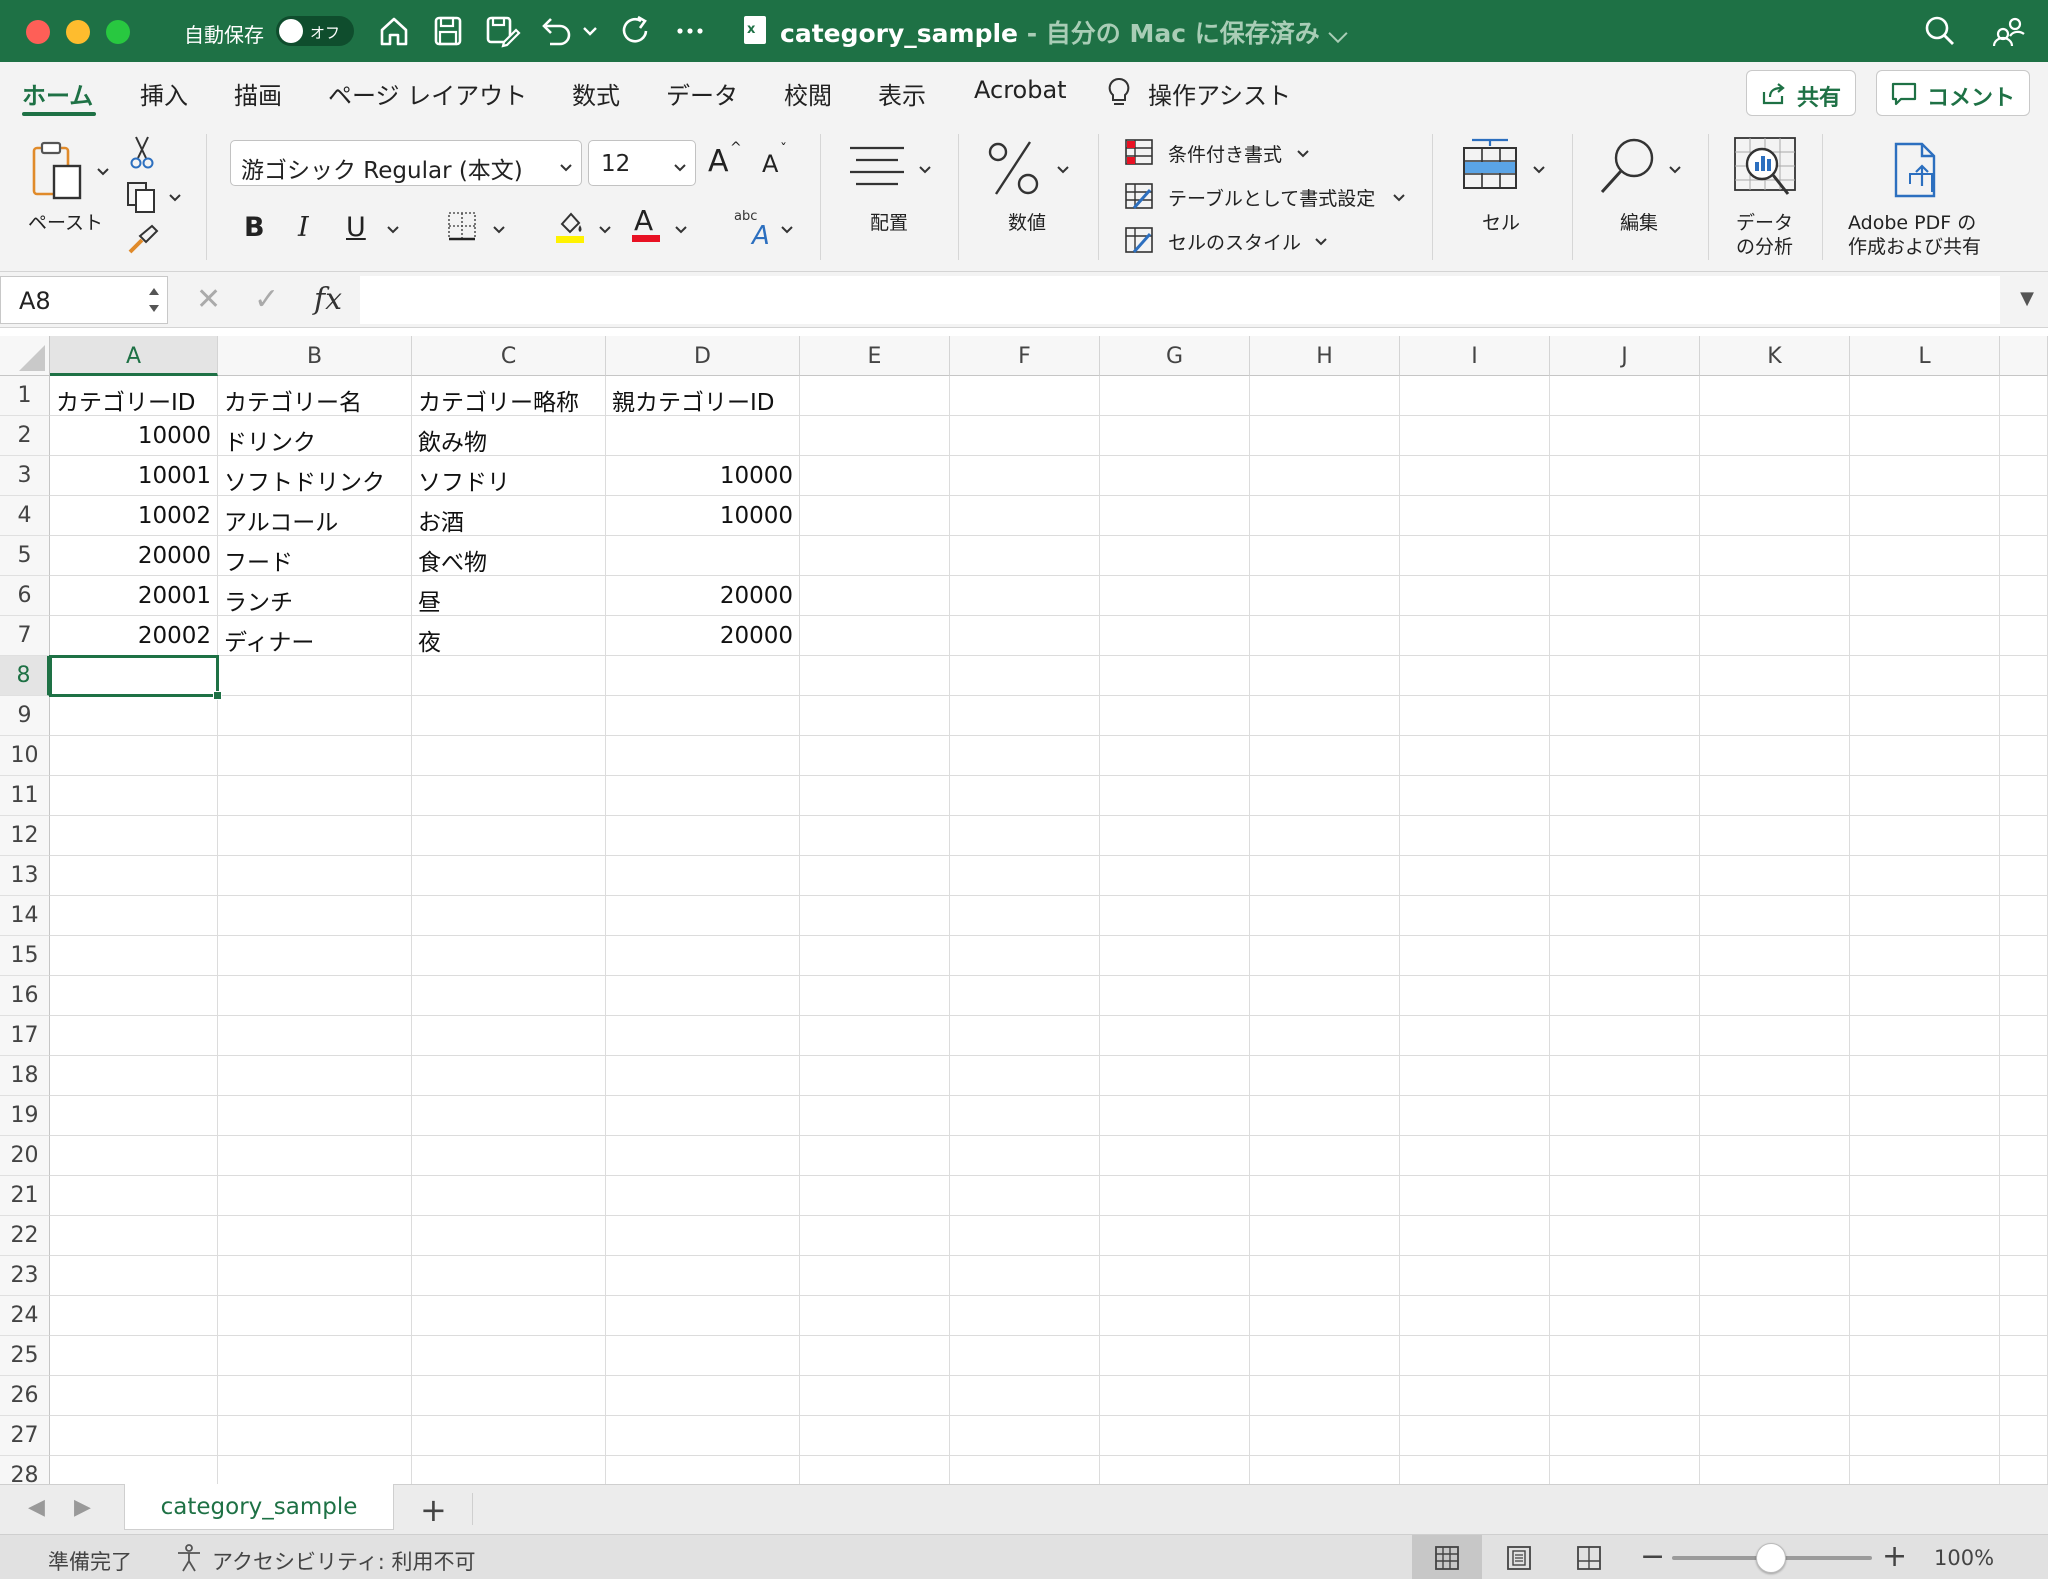 The height and width of the screenshot is (1579, 2048). What do you see at coordinates (1775, 636) in the screenshot?
I see `cell-k7` at bounding box center [1775, 636].